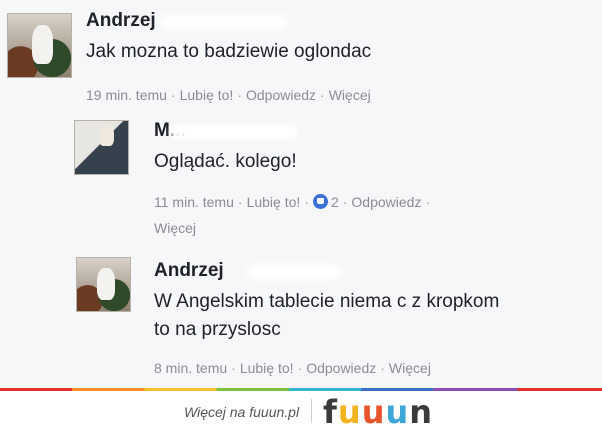 The height and width of the screenshot is (435, 602). Describe the element at coordinates (421, 412) in the screenshot. I see `logo-letter: n` at that location.